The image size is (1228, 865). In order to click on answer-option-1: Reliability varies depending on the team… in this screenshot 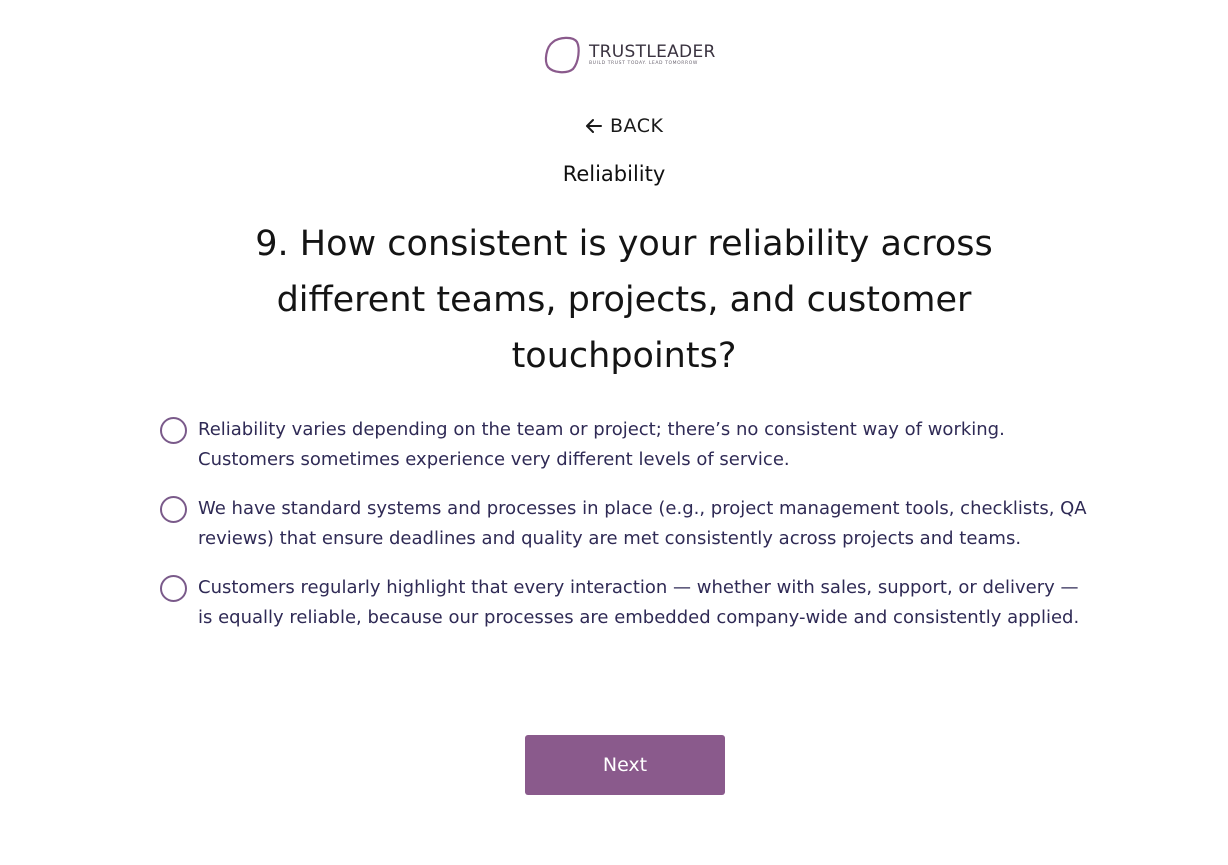, I will do `click(630, 445)`.